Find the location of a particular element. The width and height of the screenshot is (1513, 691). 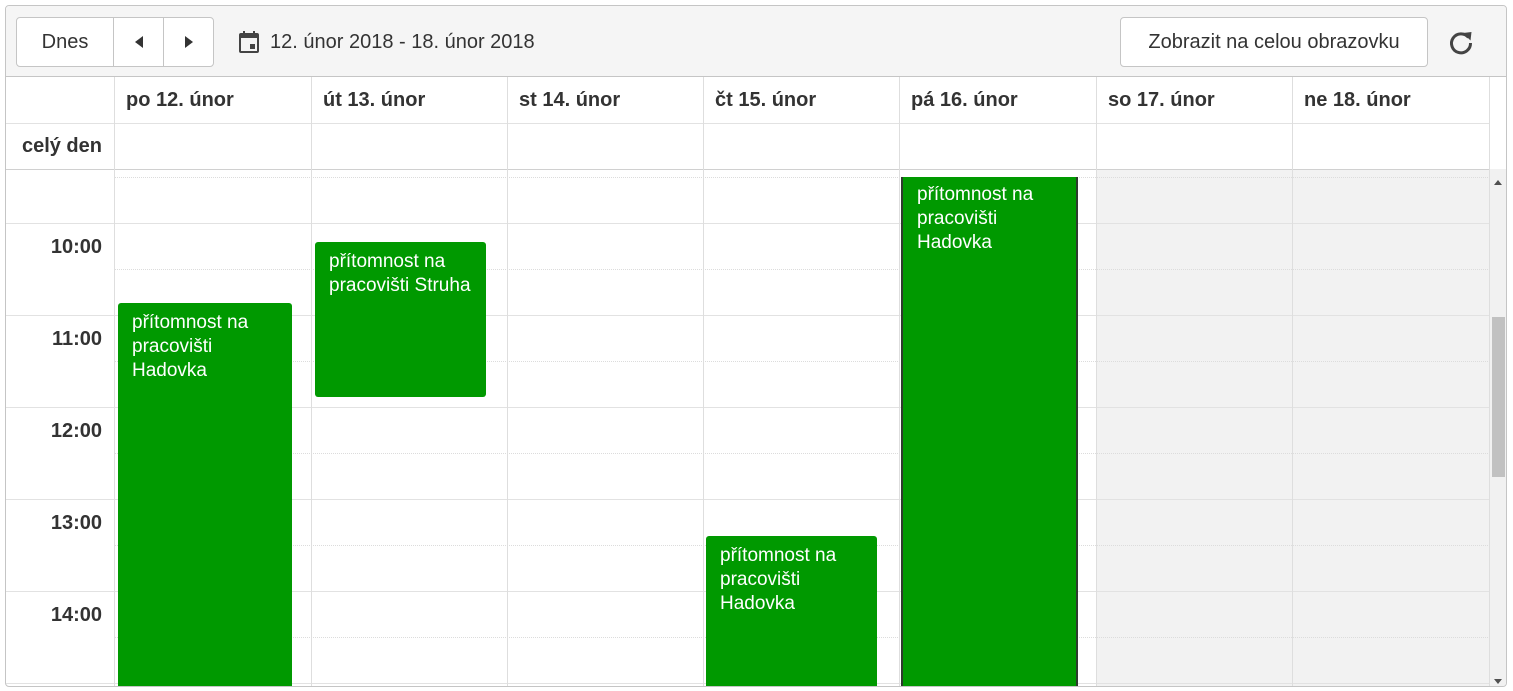

next-button is located at coordinates (188, 42).